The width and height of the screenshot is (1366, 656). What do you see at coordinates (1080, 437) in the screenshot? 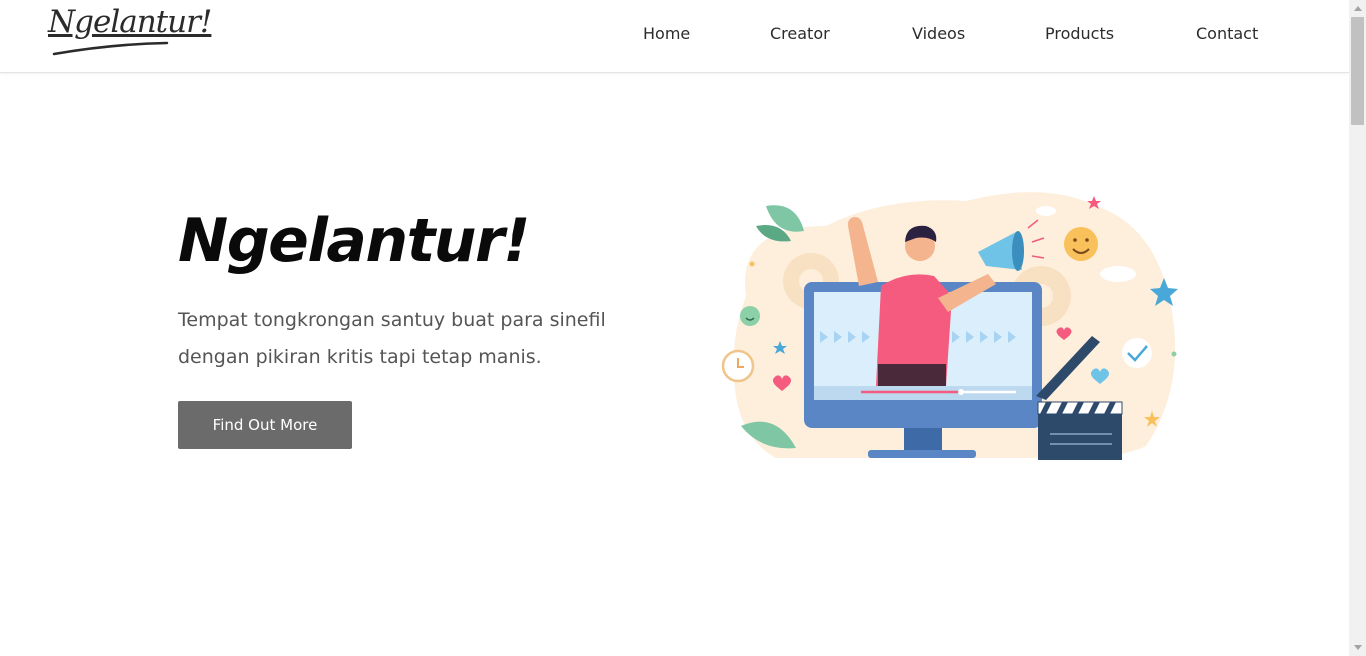
I see `clapperboard-icon` at bounding box center [1080, 437].